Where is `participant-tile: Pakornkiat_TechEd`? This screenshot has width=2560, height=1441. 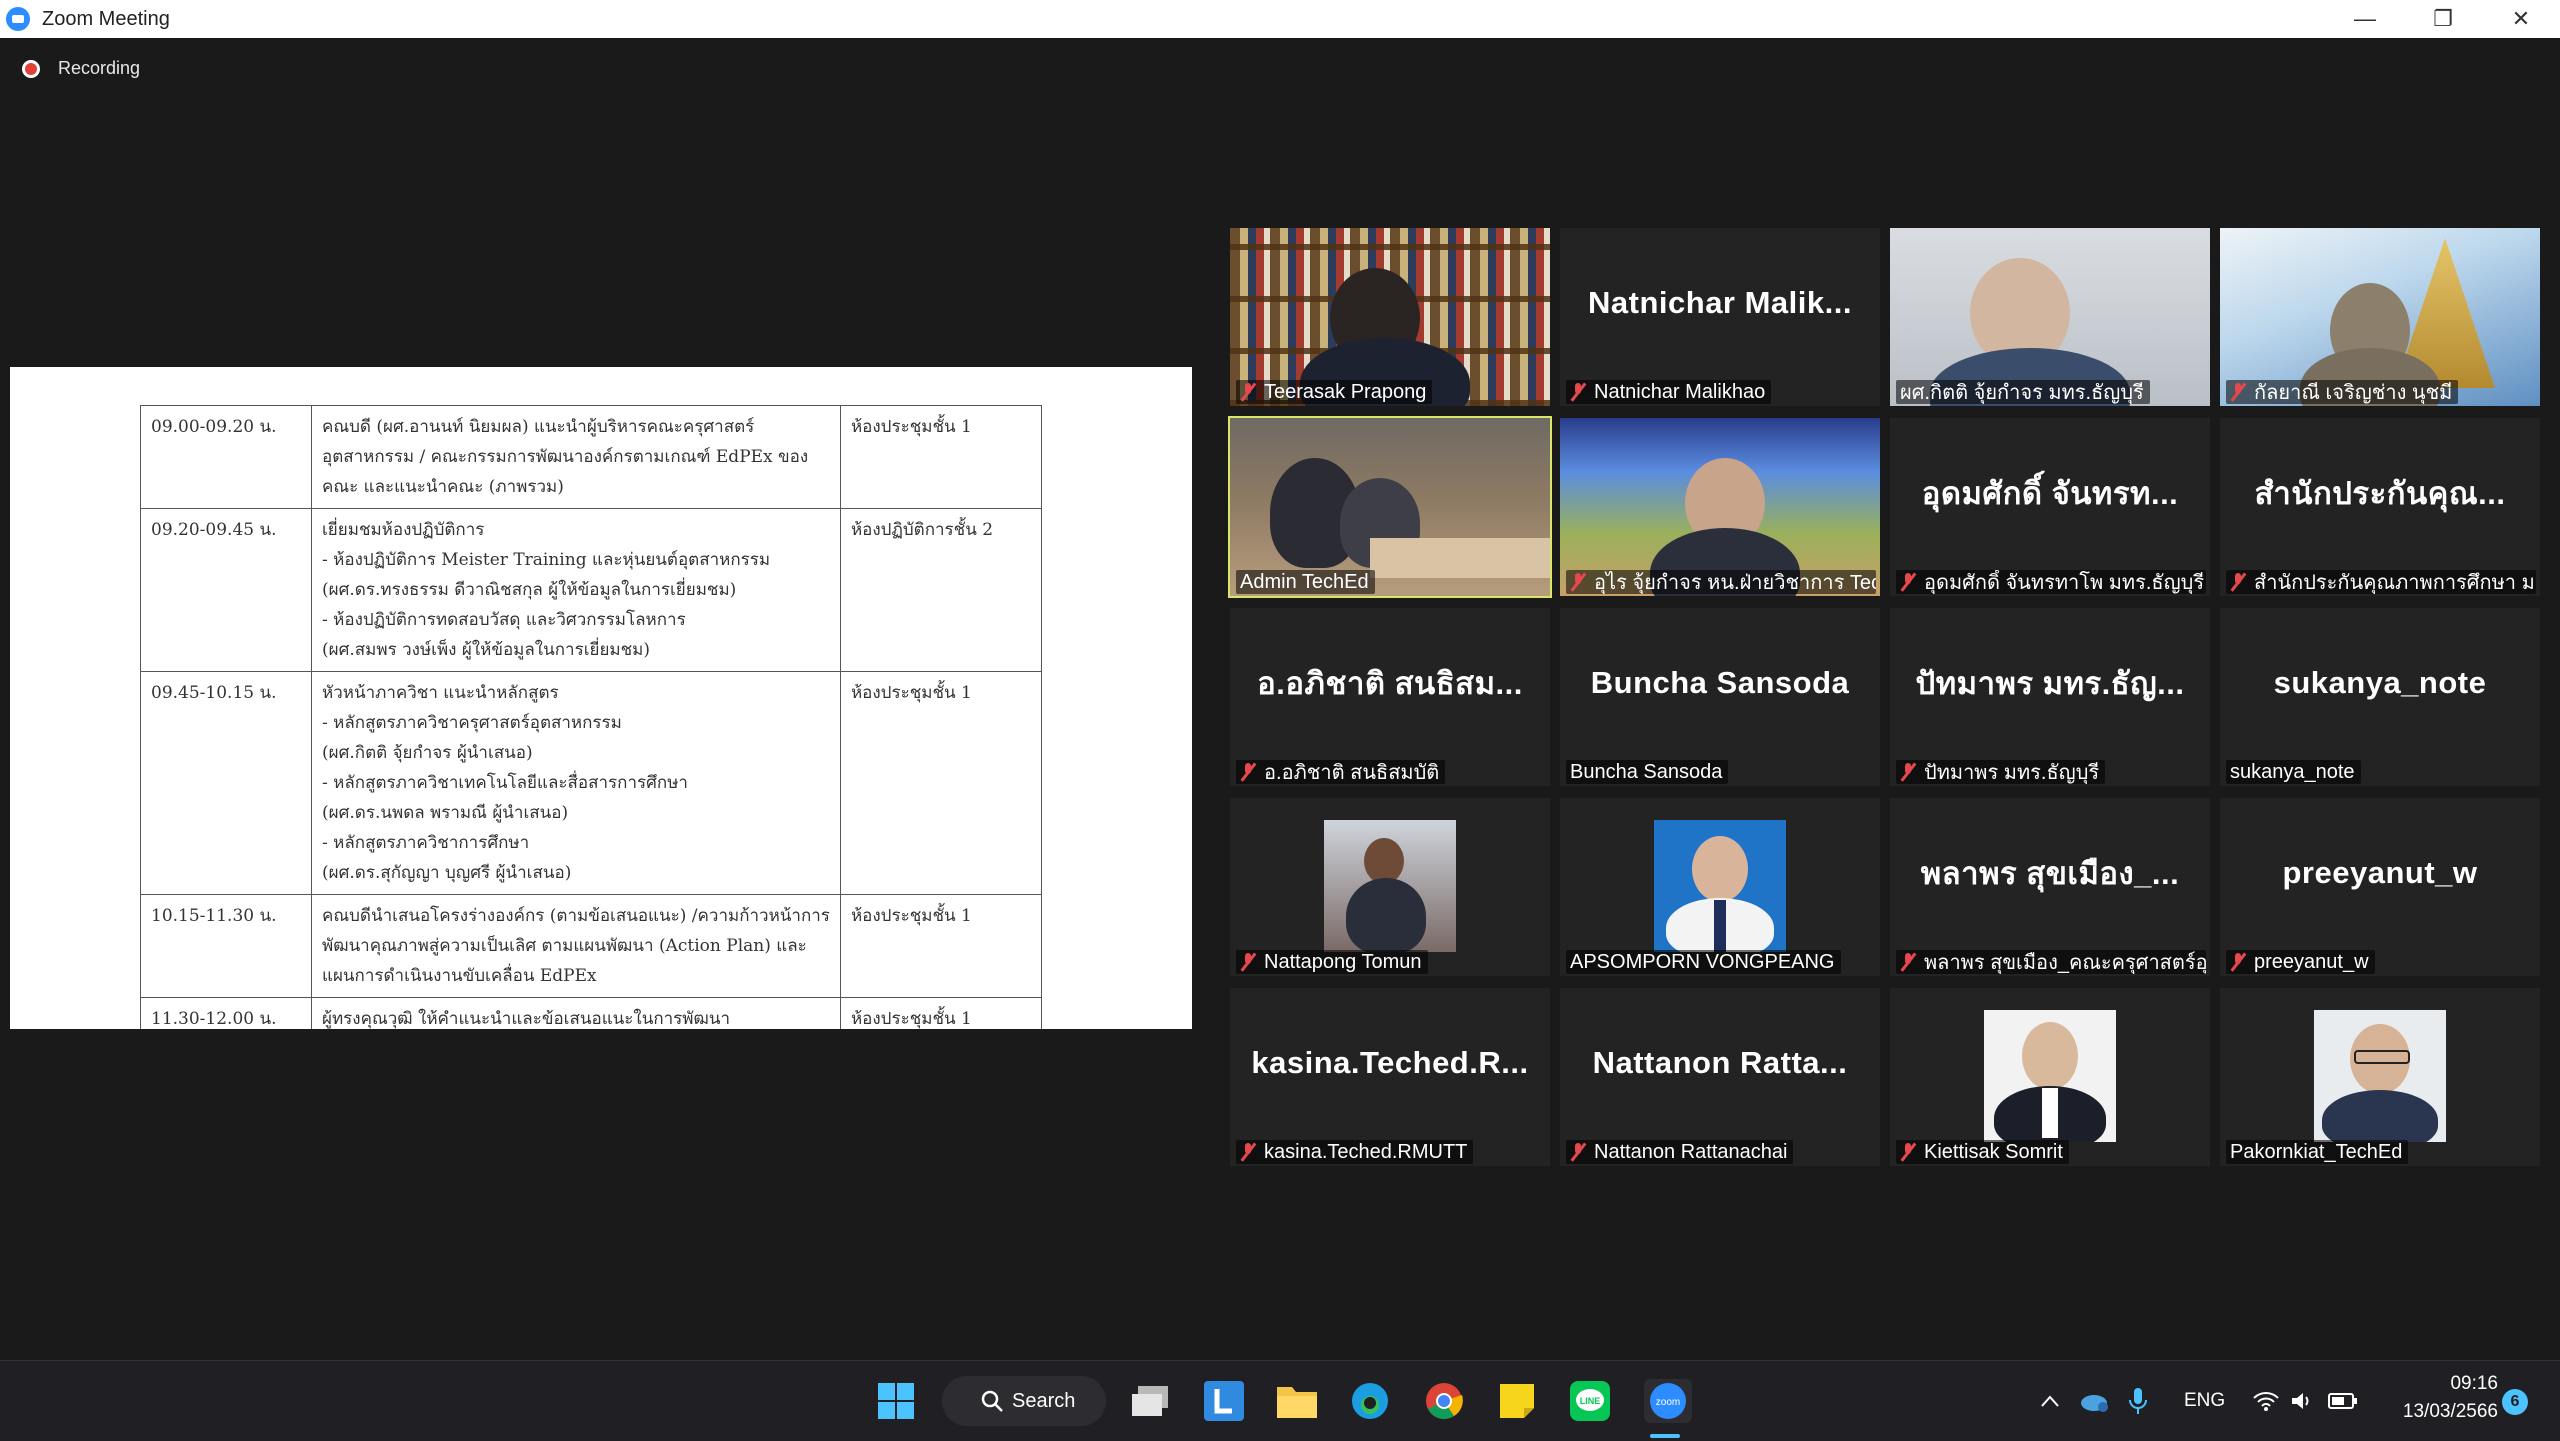
participant-tile: Pakornkiat_TechEd is located at coordinates (2380, 1077).